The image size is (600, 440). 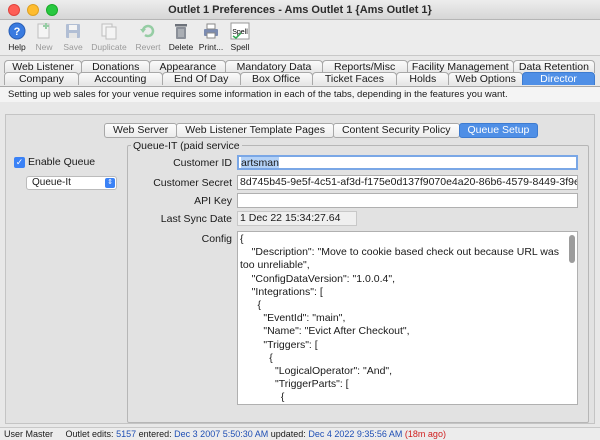 I want to click on tab-box-office: Box Office, so click(x=276, y=78).